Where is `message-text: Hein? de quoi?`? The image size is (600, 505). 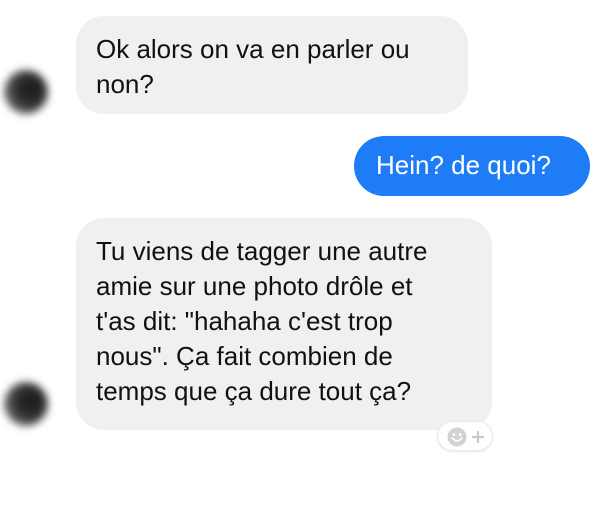
message-text: Hein? de quoi? is located at coordinates (463, 165).